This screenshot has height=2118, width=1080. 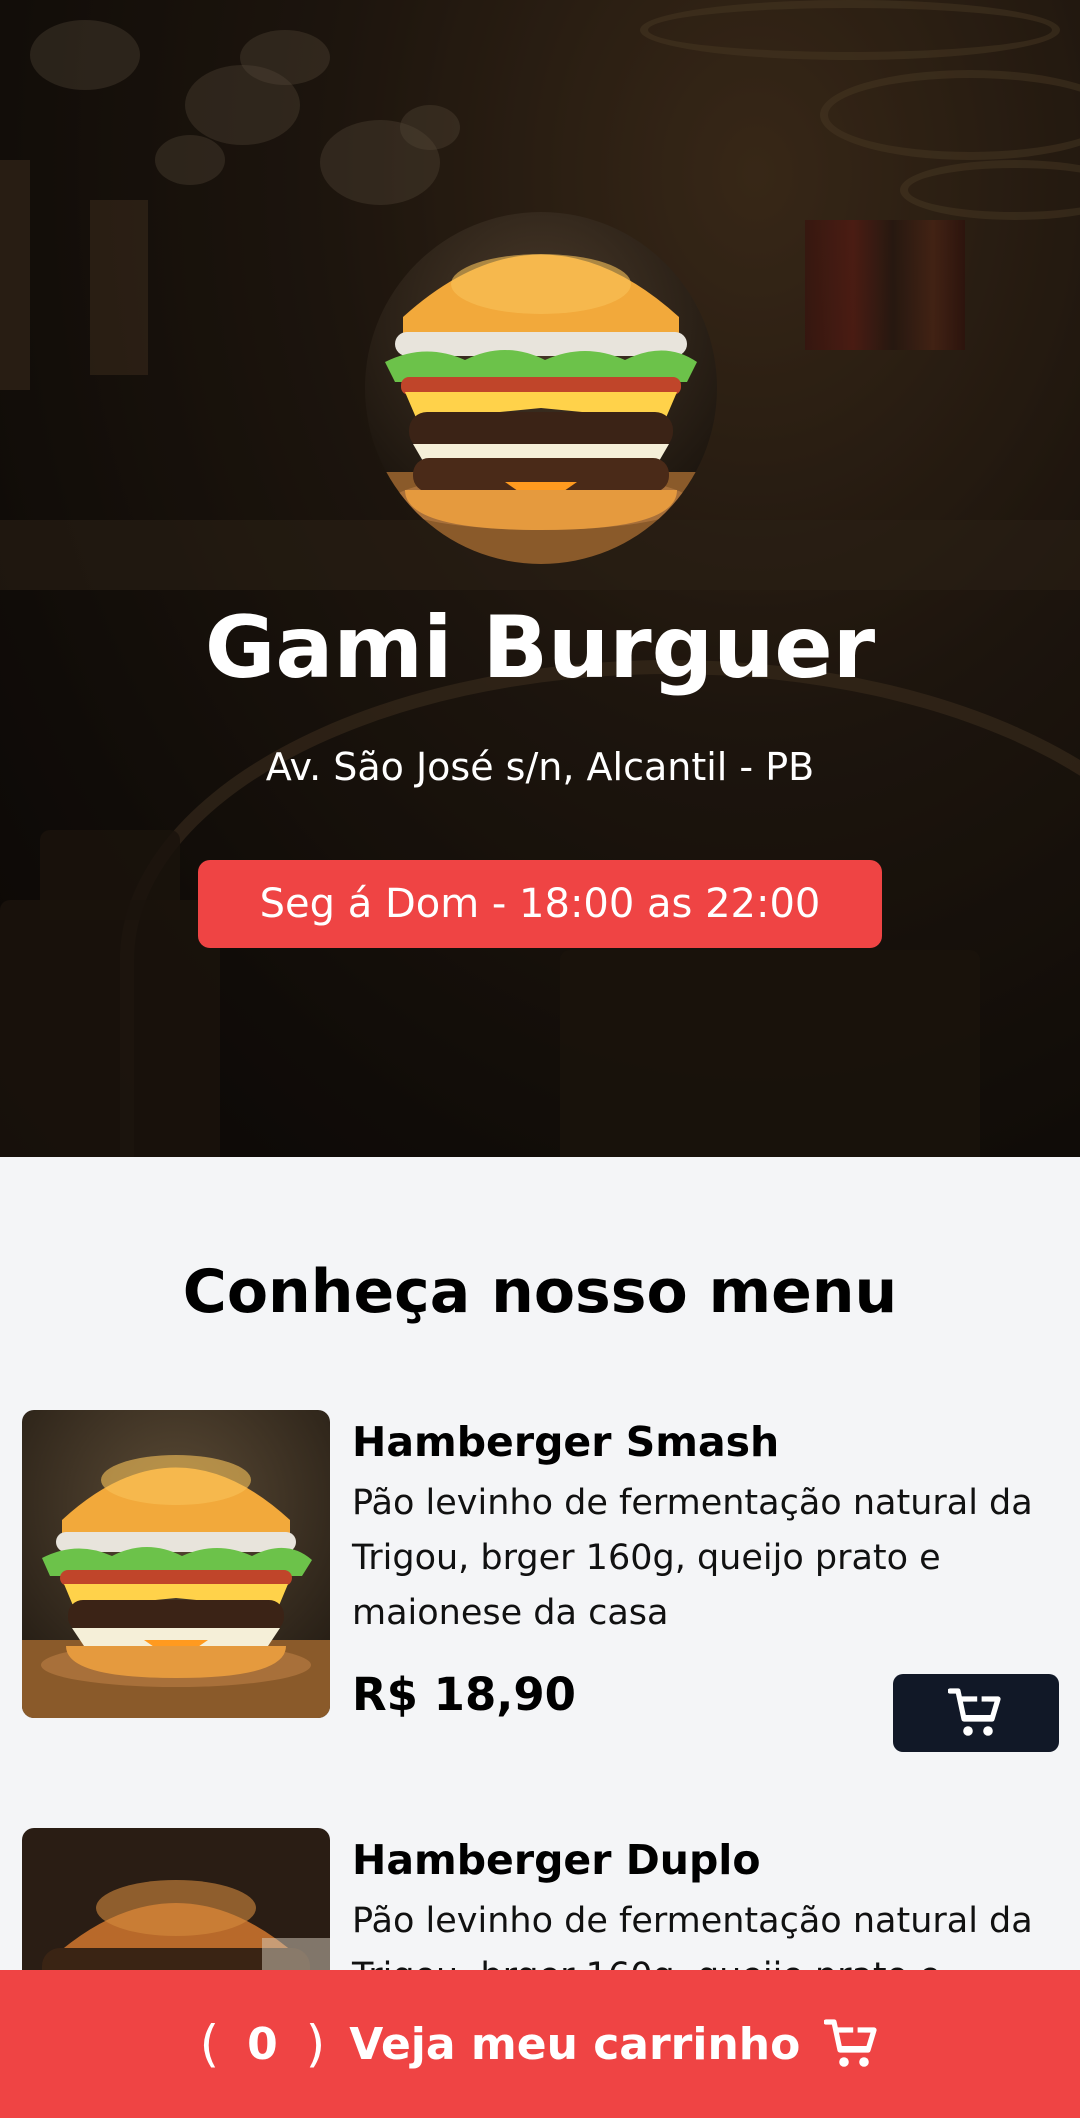 I want to click on view-cart-button: ( 0 ) Veja meu carrinho, so click(x=540, y=2044).